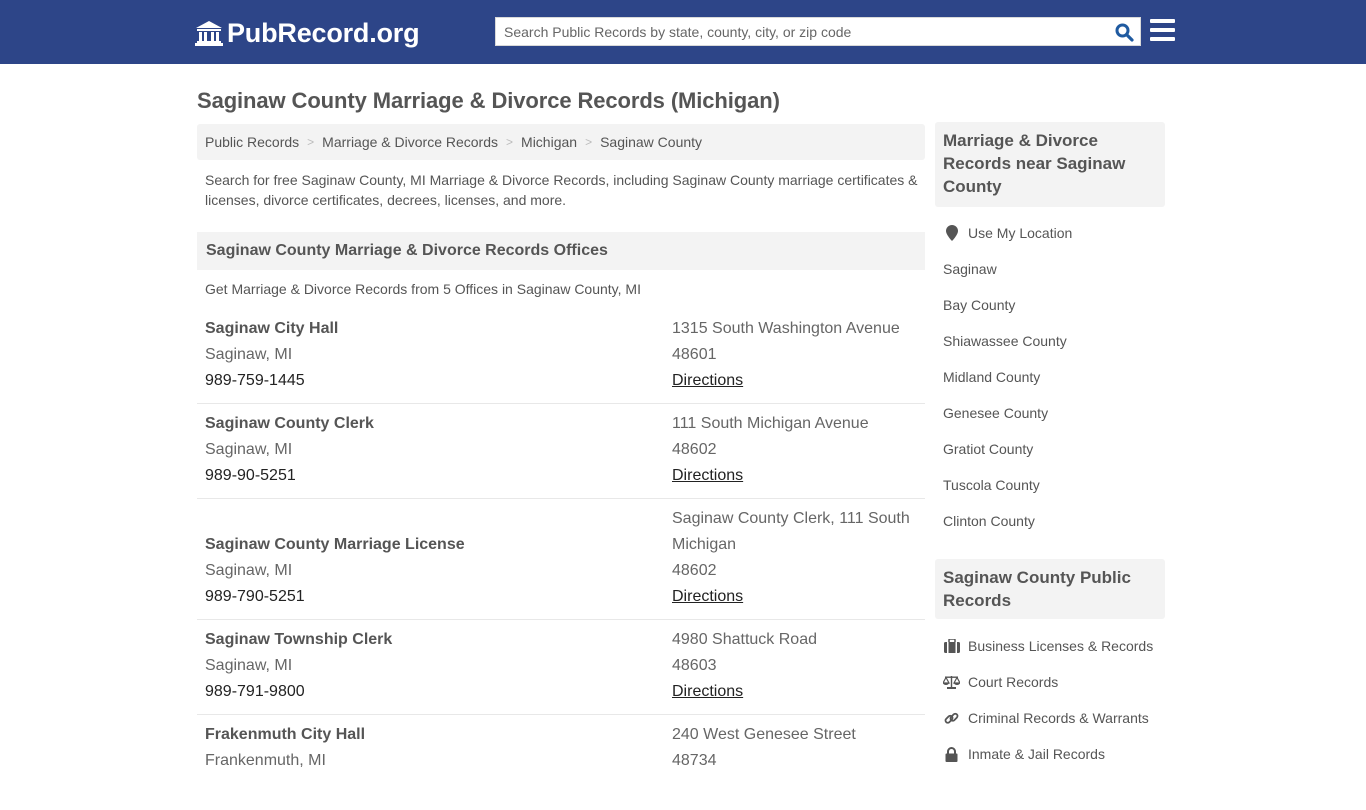  I want to click on public-record-court-records: Court Records, so click(1048, 682).